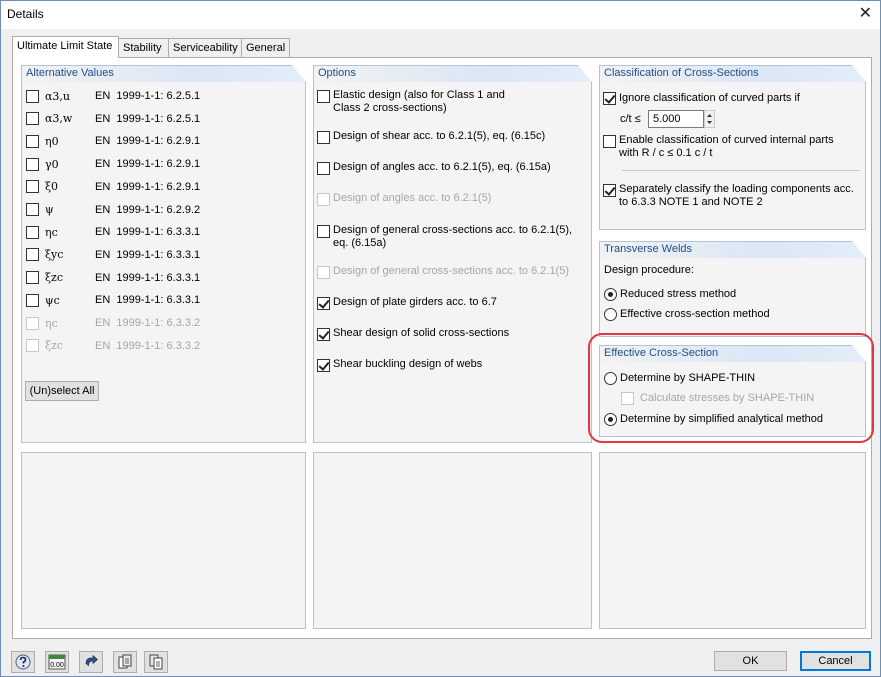 The height and width of the screenshot is (677, 881). I want to click on effective-section-radio, so click(610, 314).